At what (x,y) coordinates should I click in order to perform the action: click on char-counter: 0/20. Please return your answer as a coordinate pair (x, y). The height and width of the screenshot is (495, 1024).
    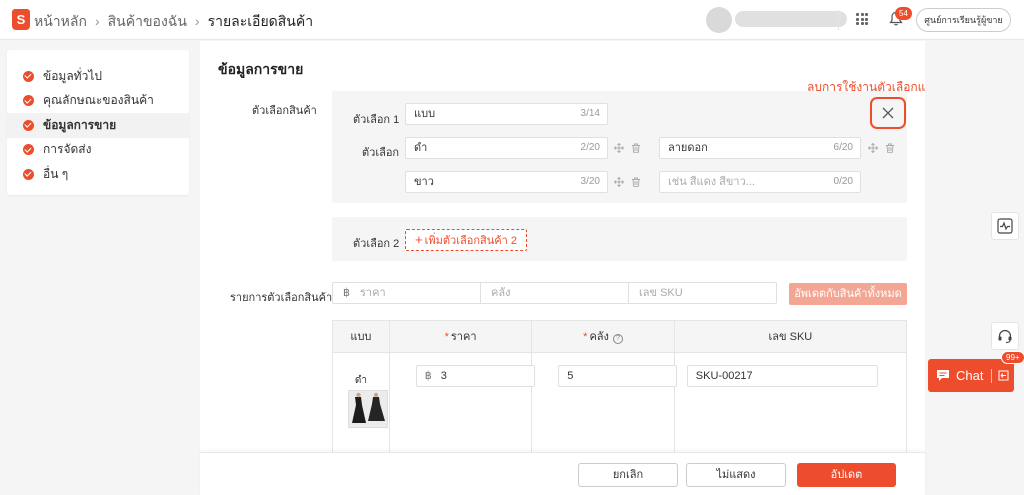
    Looking at the image, I should click on (843, 181).